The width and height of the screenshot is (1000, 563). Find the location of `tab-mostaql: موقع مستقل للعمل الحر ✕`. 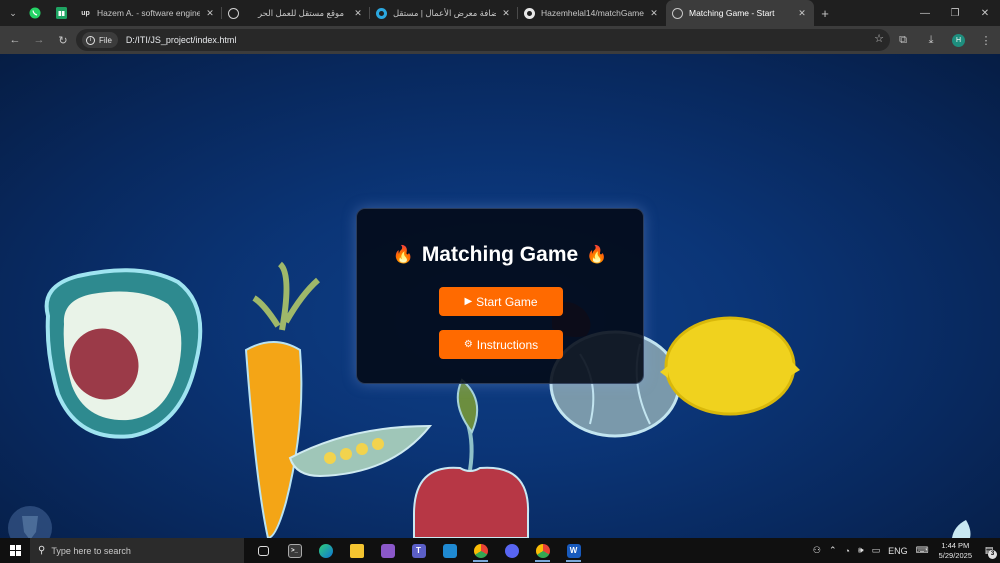

tab-mostaql: موقع مستقل للعمل الحر ✕ is located at coordinates (296, 13).